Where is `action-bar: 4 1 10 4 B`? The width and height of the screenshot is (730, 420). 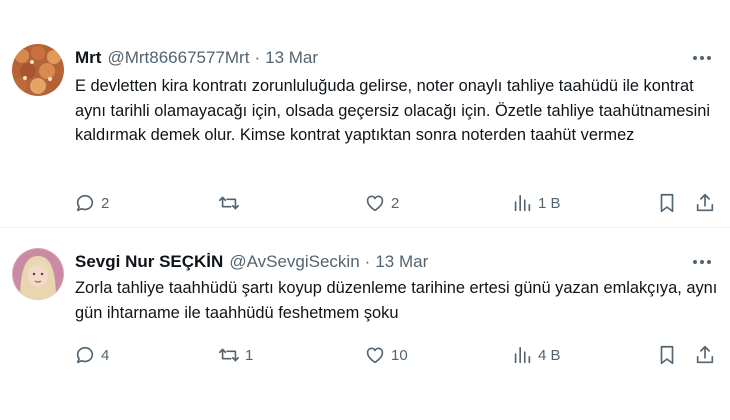
action-bar: 4 1 10 4 B is located at coordinates (390, 355).